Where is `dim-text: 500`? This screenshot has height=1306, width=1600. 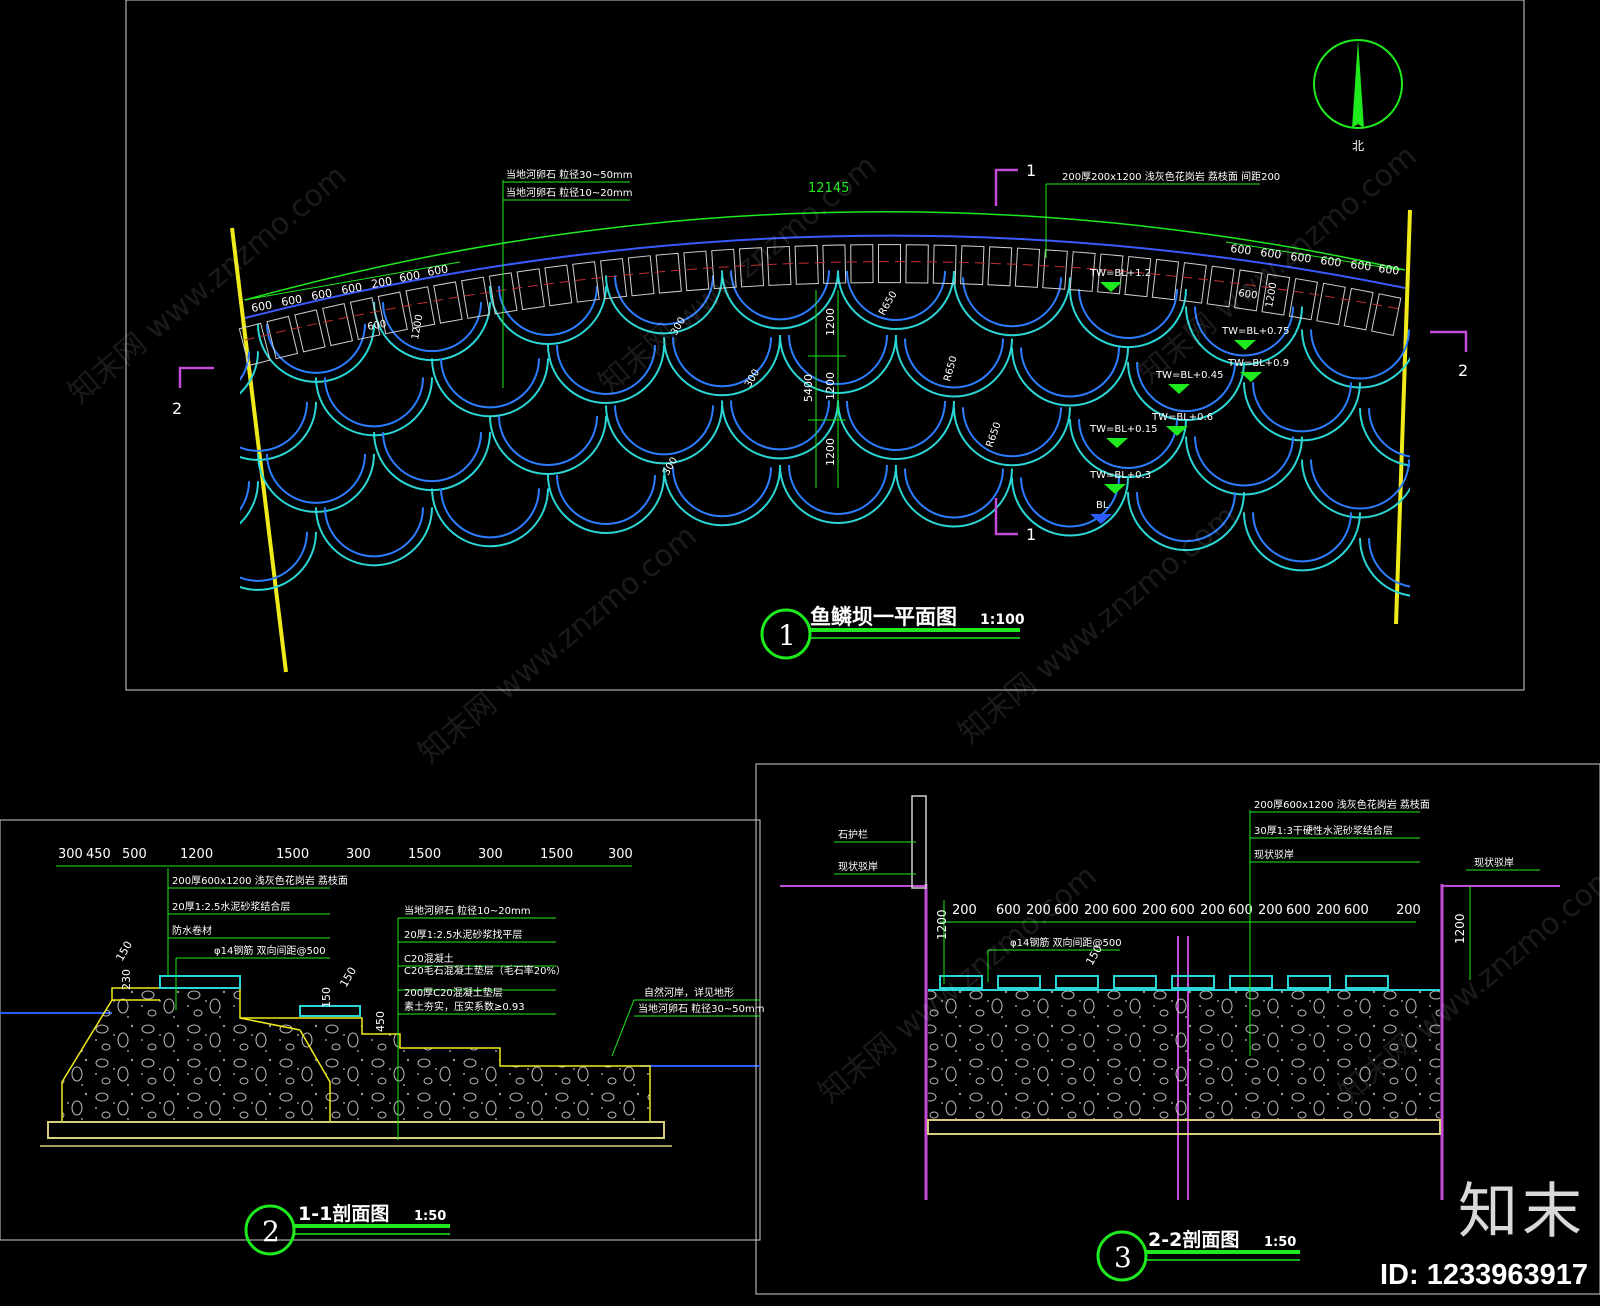
dim-text: 500 is located at coordinates (134, 854).